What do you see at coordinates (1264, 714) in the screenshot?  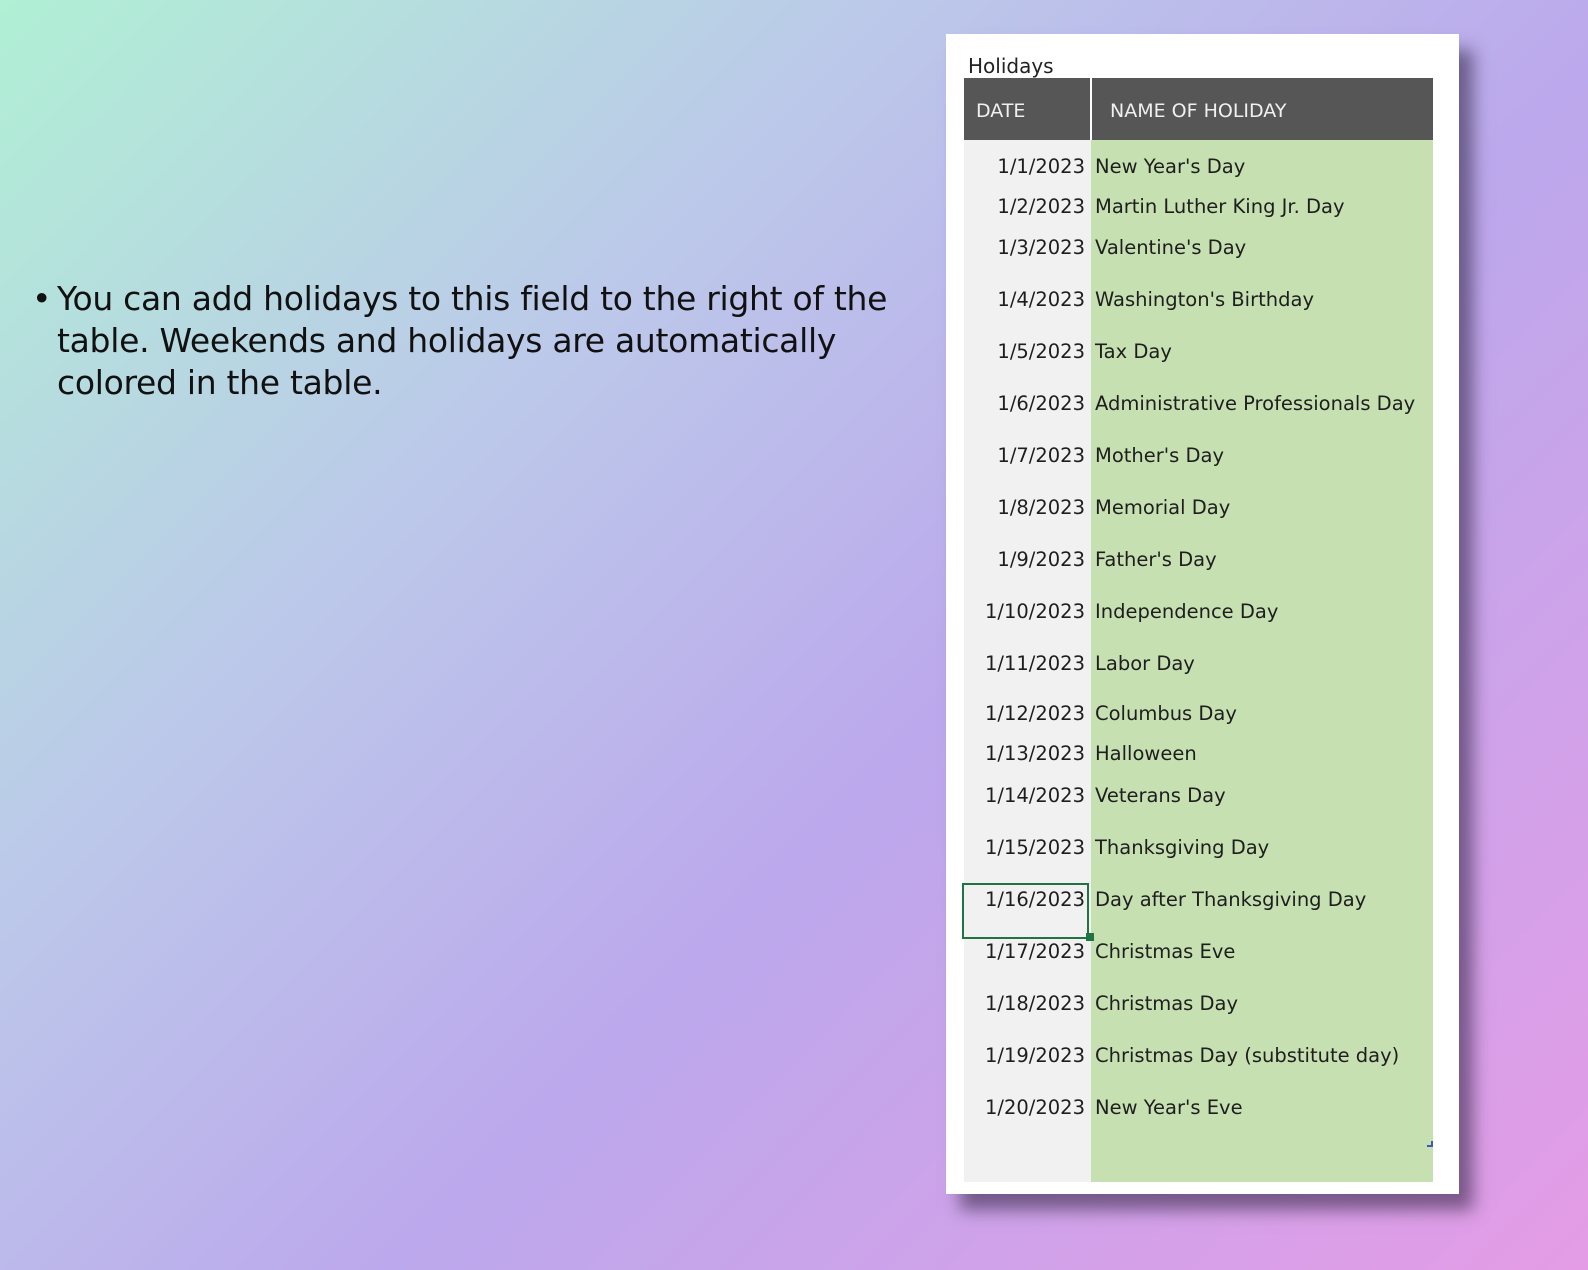 I see `holiday-name-cell: Columbus Day` at bounding box center [1264, 714].